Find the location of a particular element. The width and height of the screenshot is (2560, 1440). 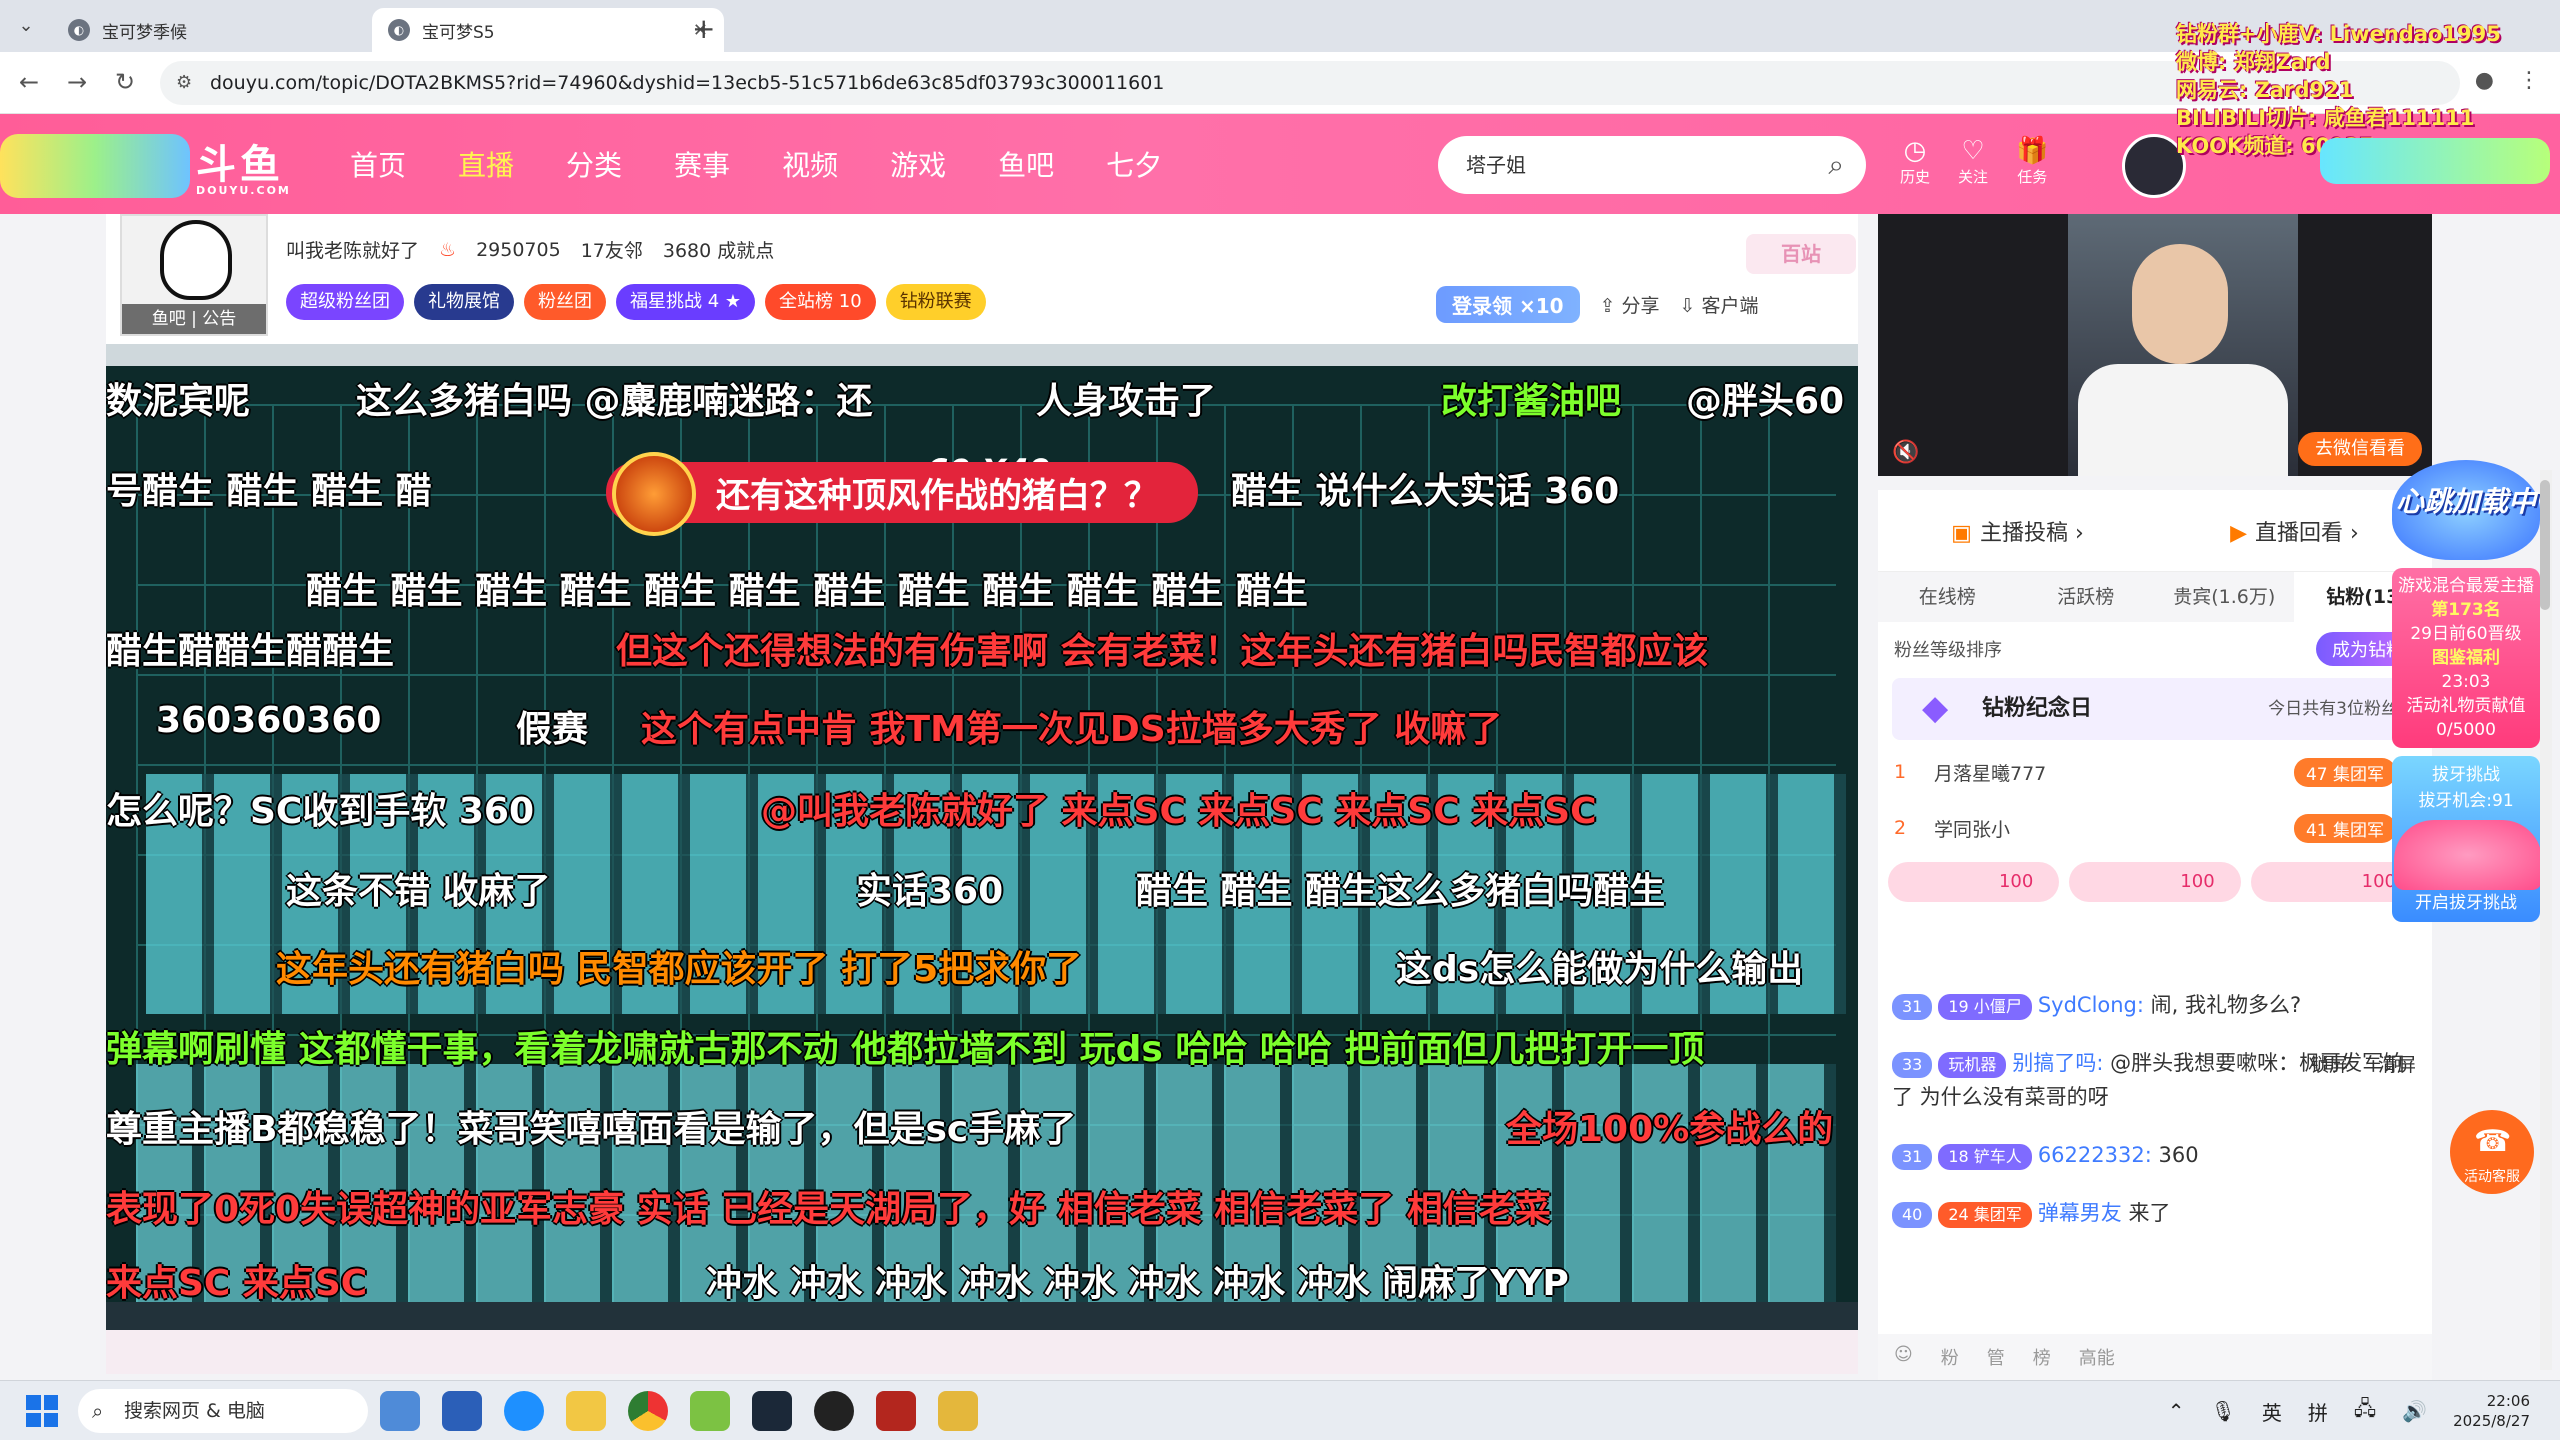

taskbar-search: ⌕ 搜索网页 & 电脑 is located at coordinates (223, 1411).